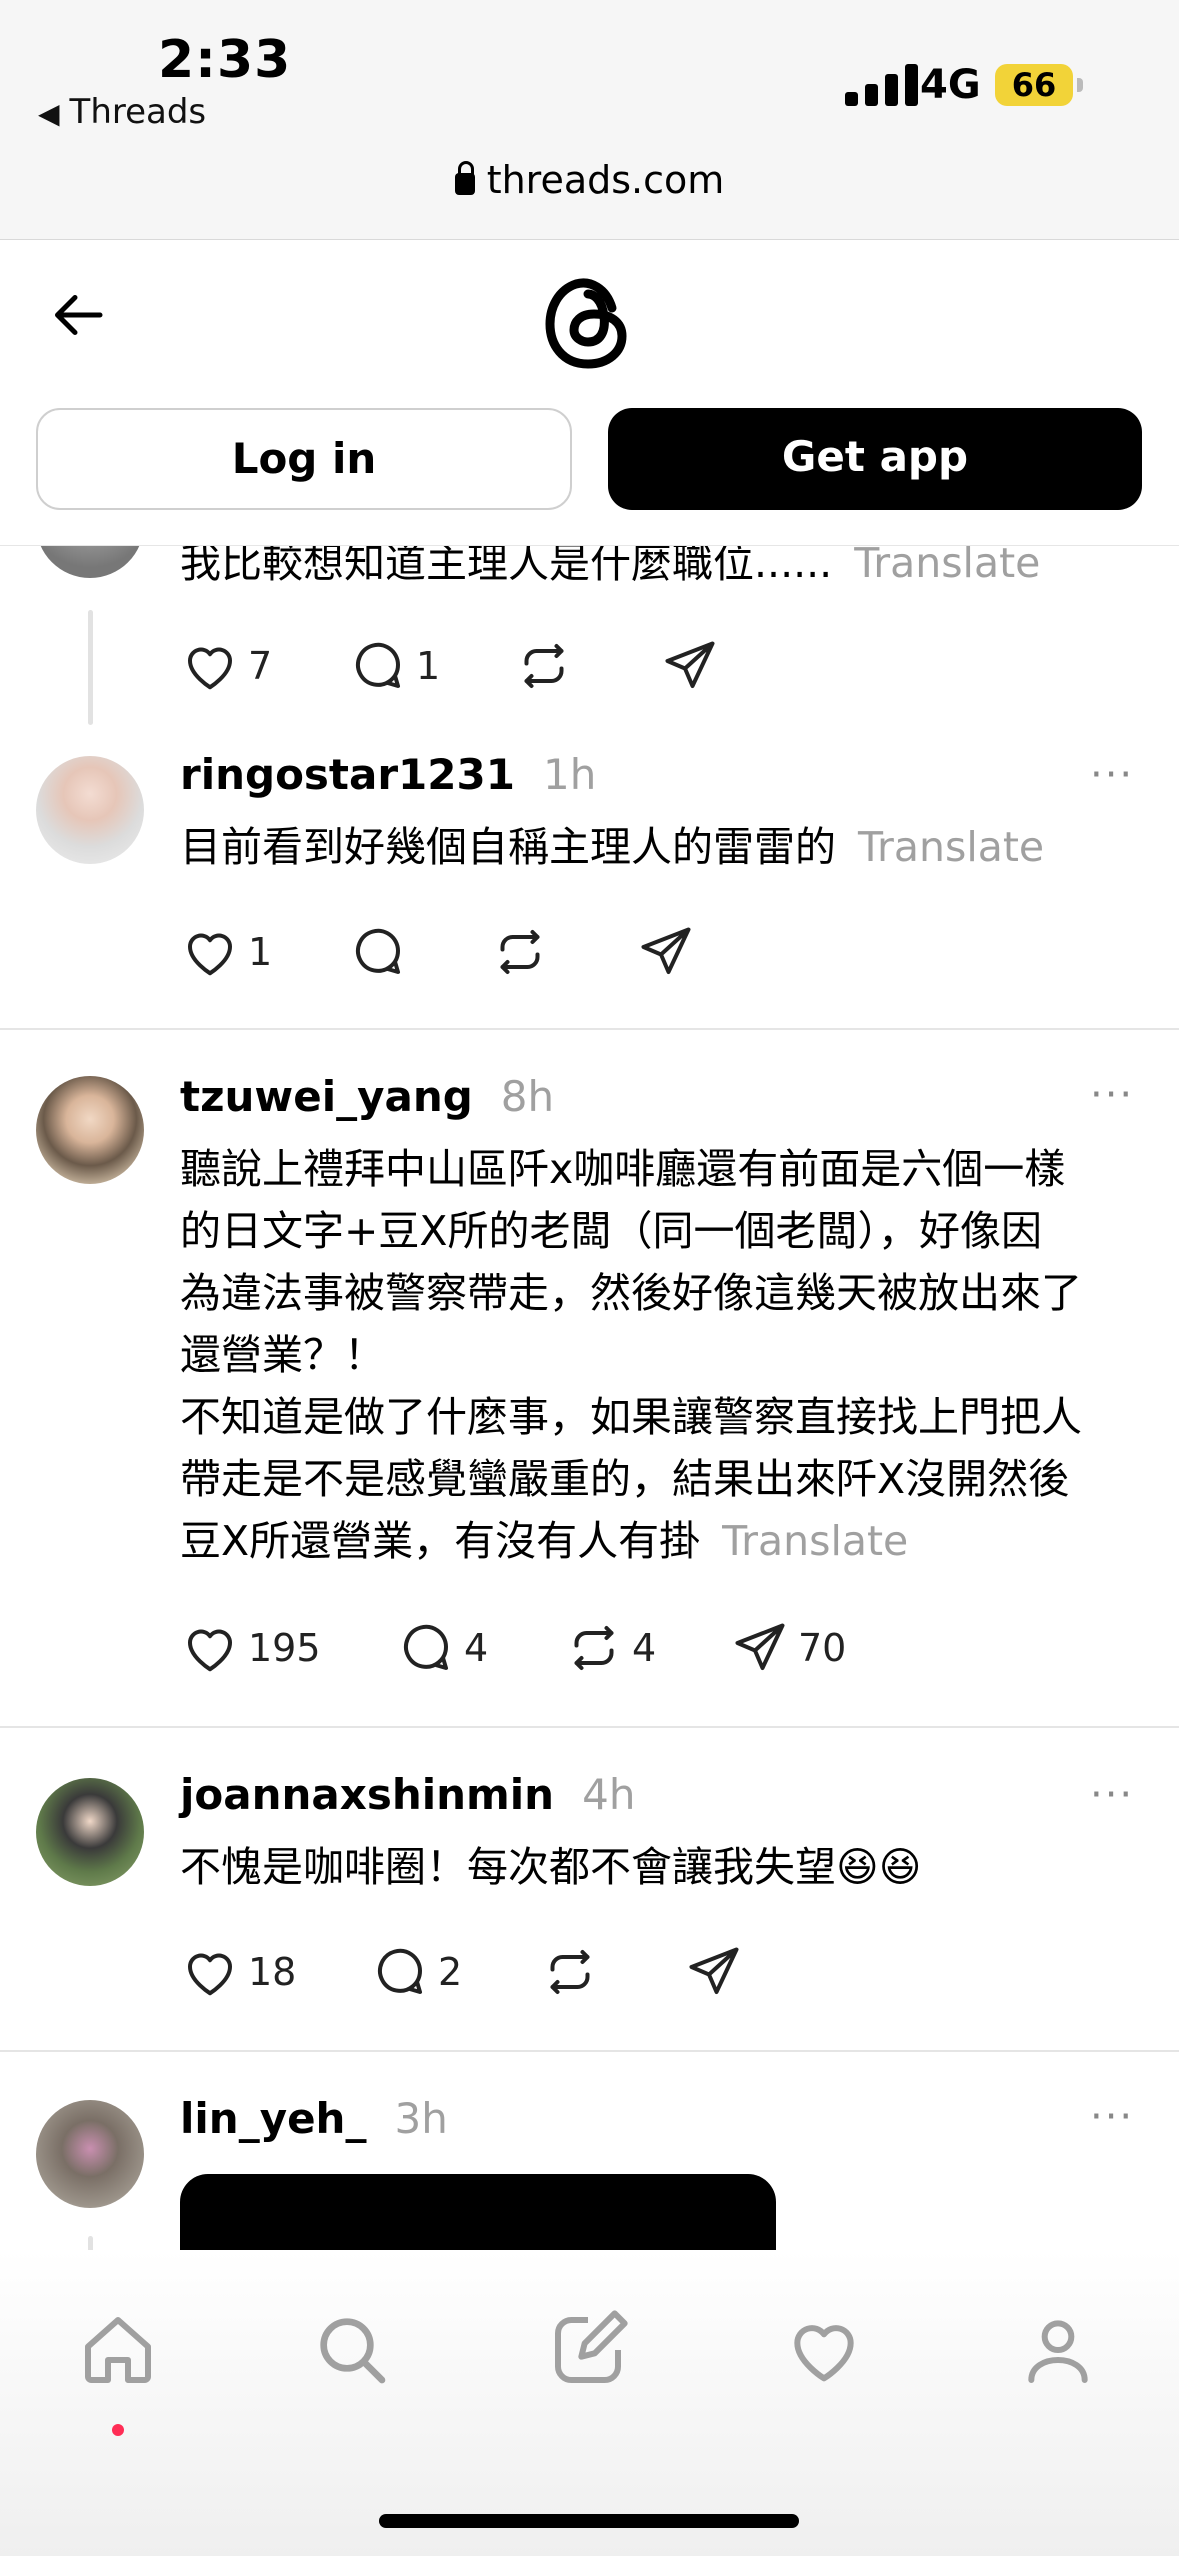 The height and width of the screenshot is (2556, 1179). Describe the element at coordinates (885, 84) in the screenshot. I see `signal-icon` at that location.